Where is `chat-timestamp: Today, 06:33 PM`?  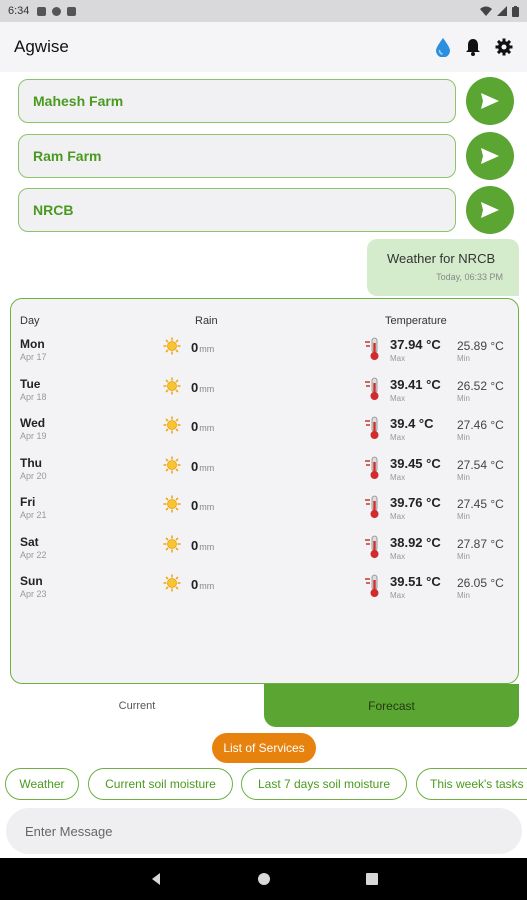
chat-timestamp: Today, 06:33 PM is located at coordinates (469, 277).